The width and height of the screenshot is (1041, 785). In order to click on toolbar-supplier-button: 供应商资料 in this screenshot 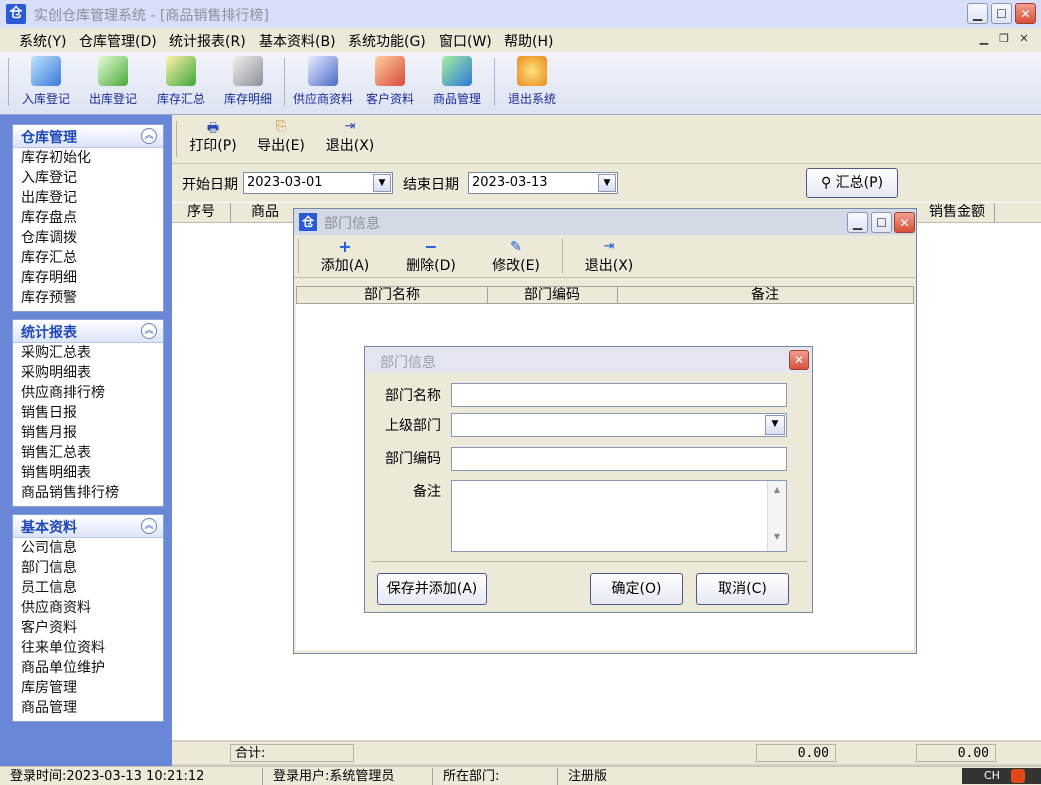, I will do `click(323, 82)`.